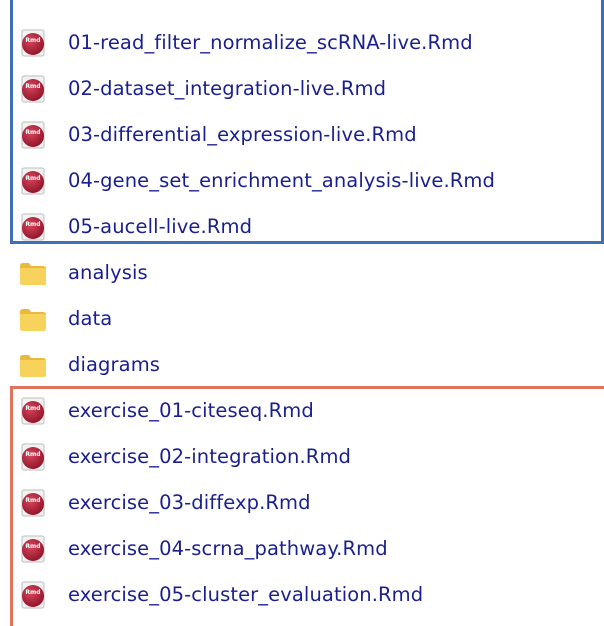  Describe the element at coordinates (302, 273) in the screenshot. I see `folder-row-analysis: analysis` at that location.